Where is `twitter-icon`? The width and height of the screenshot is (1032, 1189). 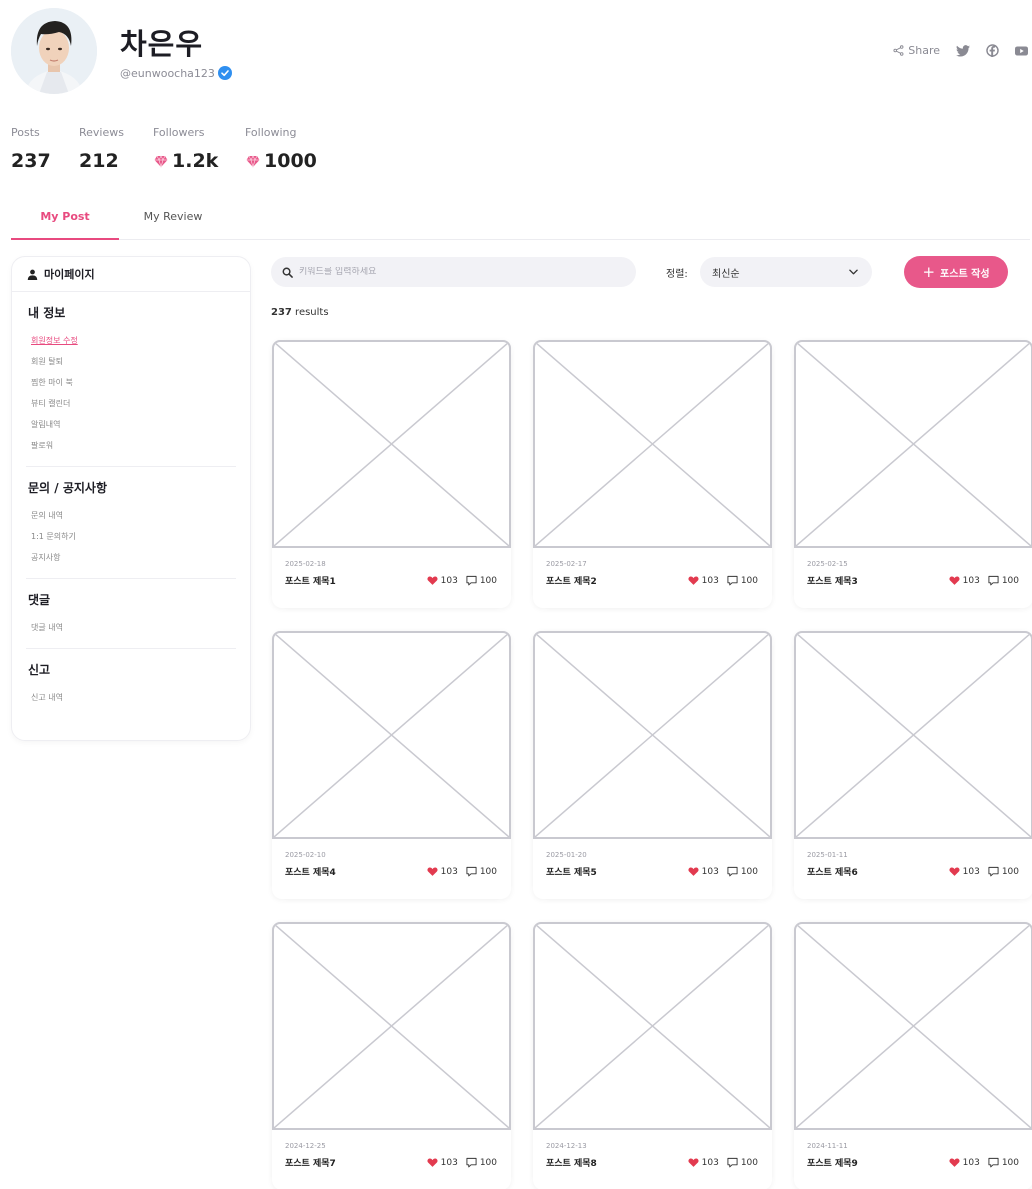
twitter-icon is located at coordinates (963, 50).